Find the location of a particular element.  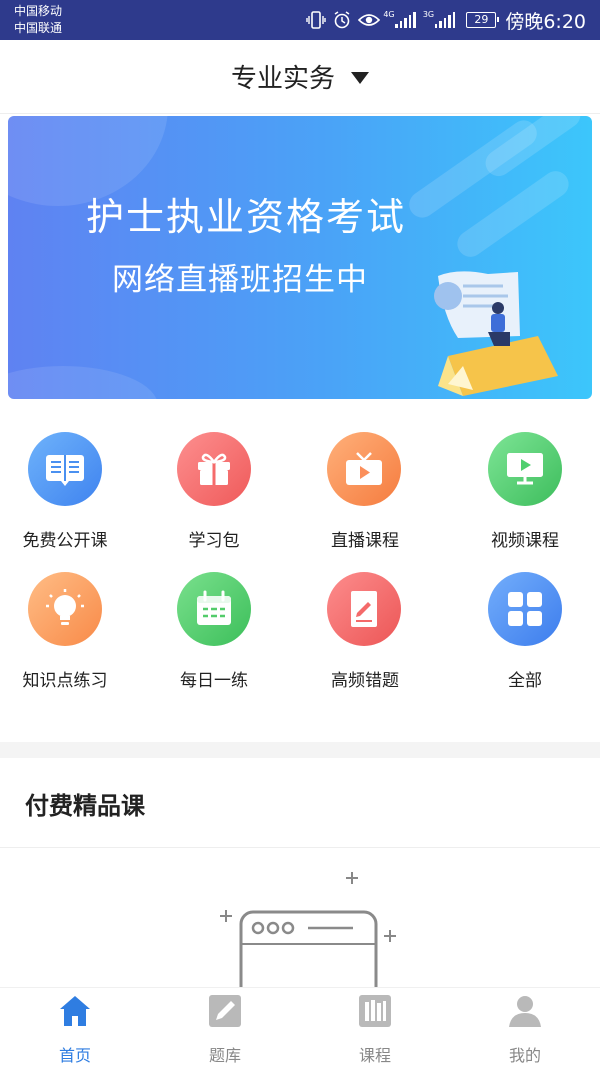

grid-item-frequent-mistakes: 高频错题 is located at coordinates (375, 633).